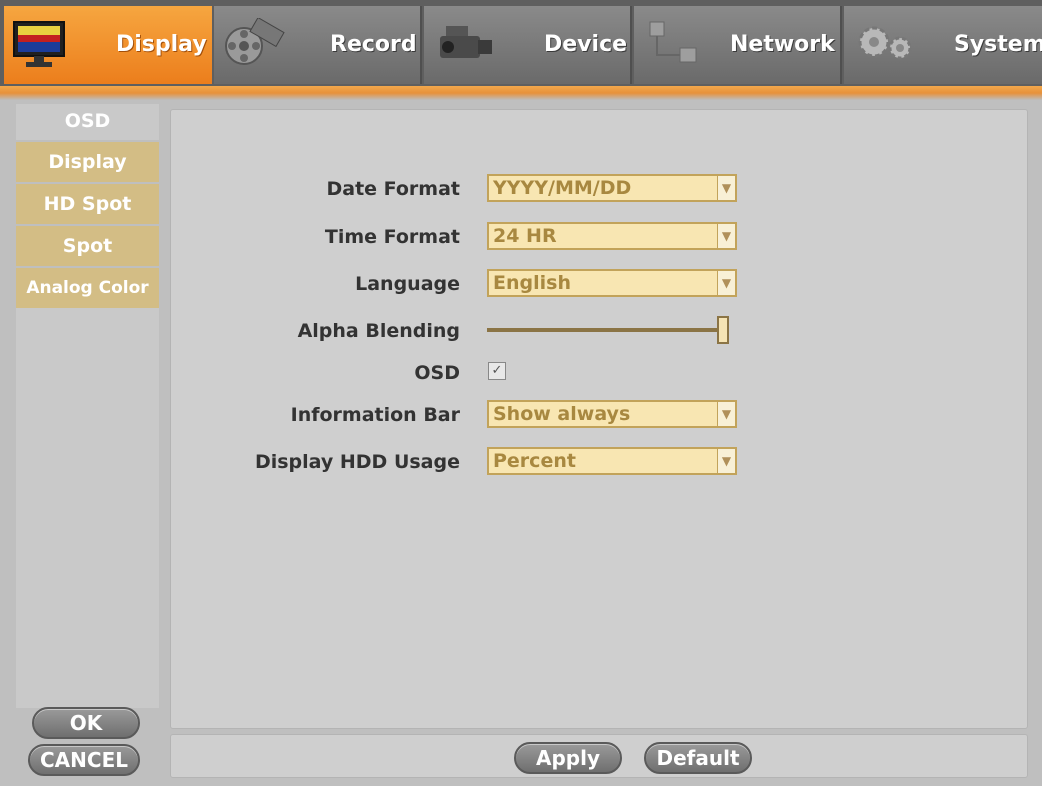 The height and width of the screenshot is (786, 1042). What do you see at coordinates (437, 373) in the screenshot?
I see `osd-label: OSD` at bounding box center [437, 373].